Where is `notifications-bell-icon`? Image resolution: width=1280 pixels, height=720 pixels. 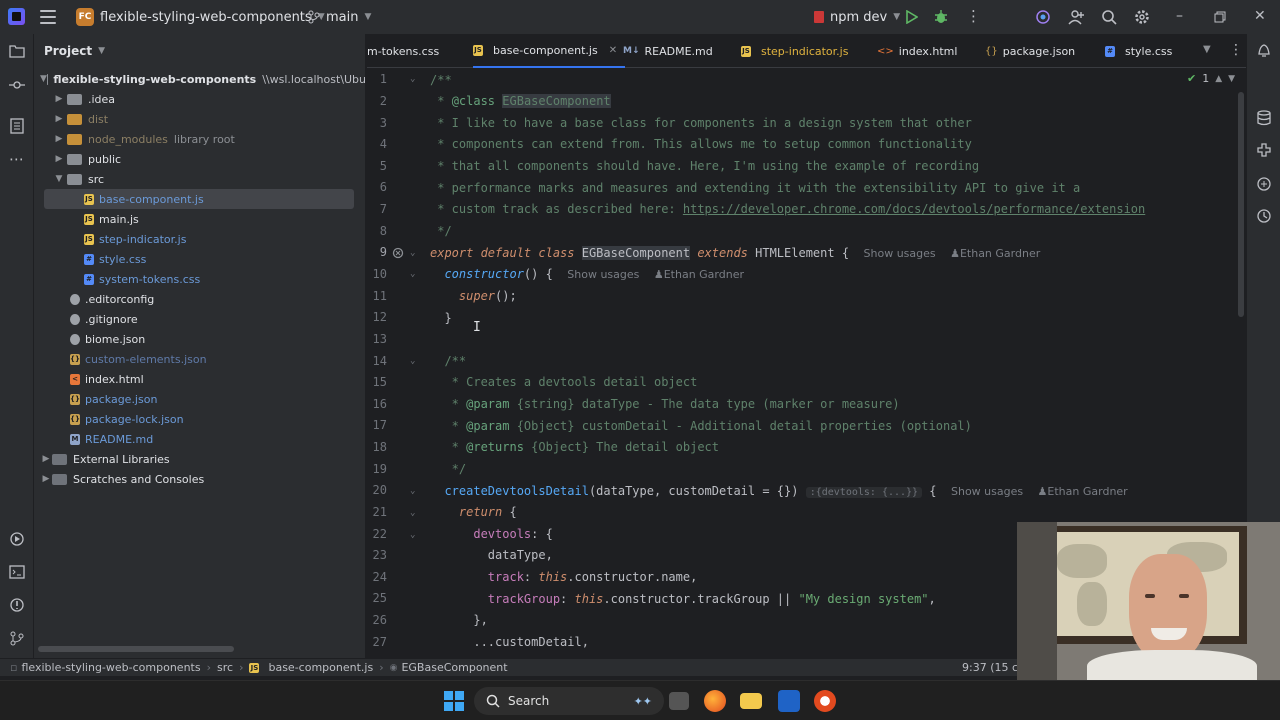
notifications-bell-icon is located at coordinates (1264, 50).